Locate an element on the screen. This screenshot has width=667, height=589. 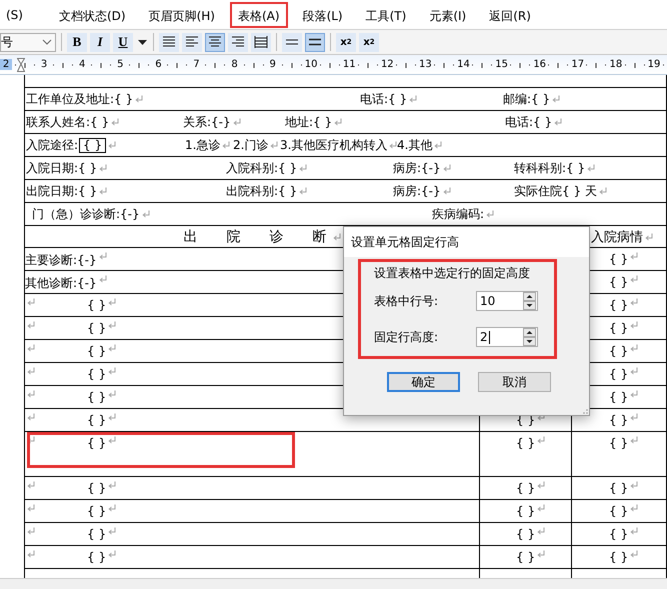
form-field-label: 工作单位及地址:{ } is located at coordinates (80, 99).